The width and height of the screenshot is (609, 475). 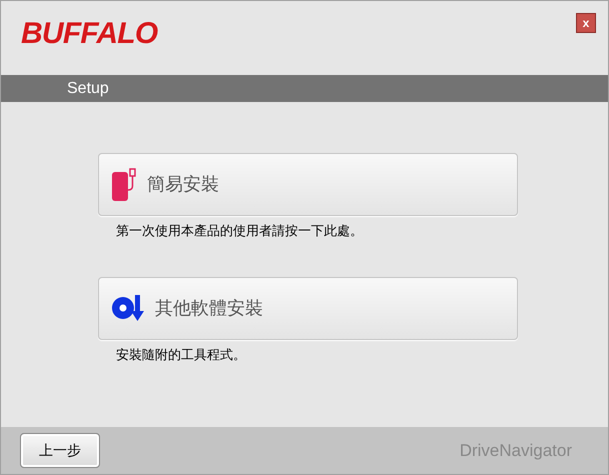 What do you see at coordinates (88, 88) in the screenshot?
I see `setup-title: Setup` at bounding box center [88, 88].